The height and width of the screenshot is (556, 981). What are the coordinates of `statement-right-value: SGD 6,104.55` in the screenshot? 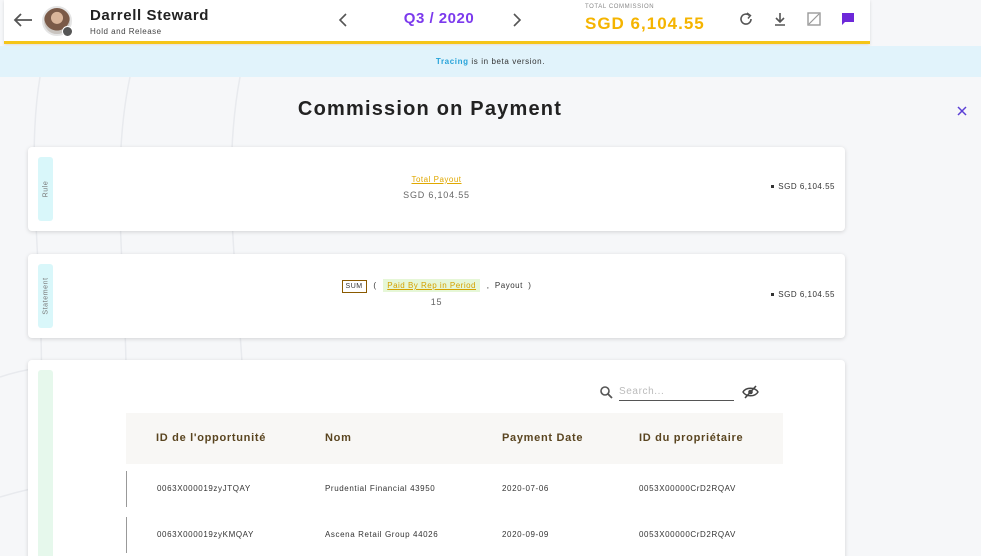 It's located at (803, 294).